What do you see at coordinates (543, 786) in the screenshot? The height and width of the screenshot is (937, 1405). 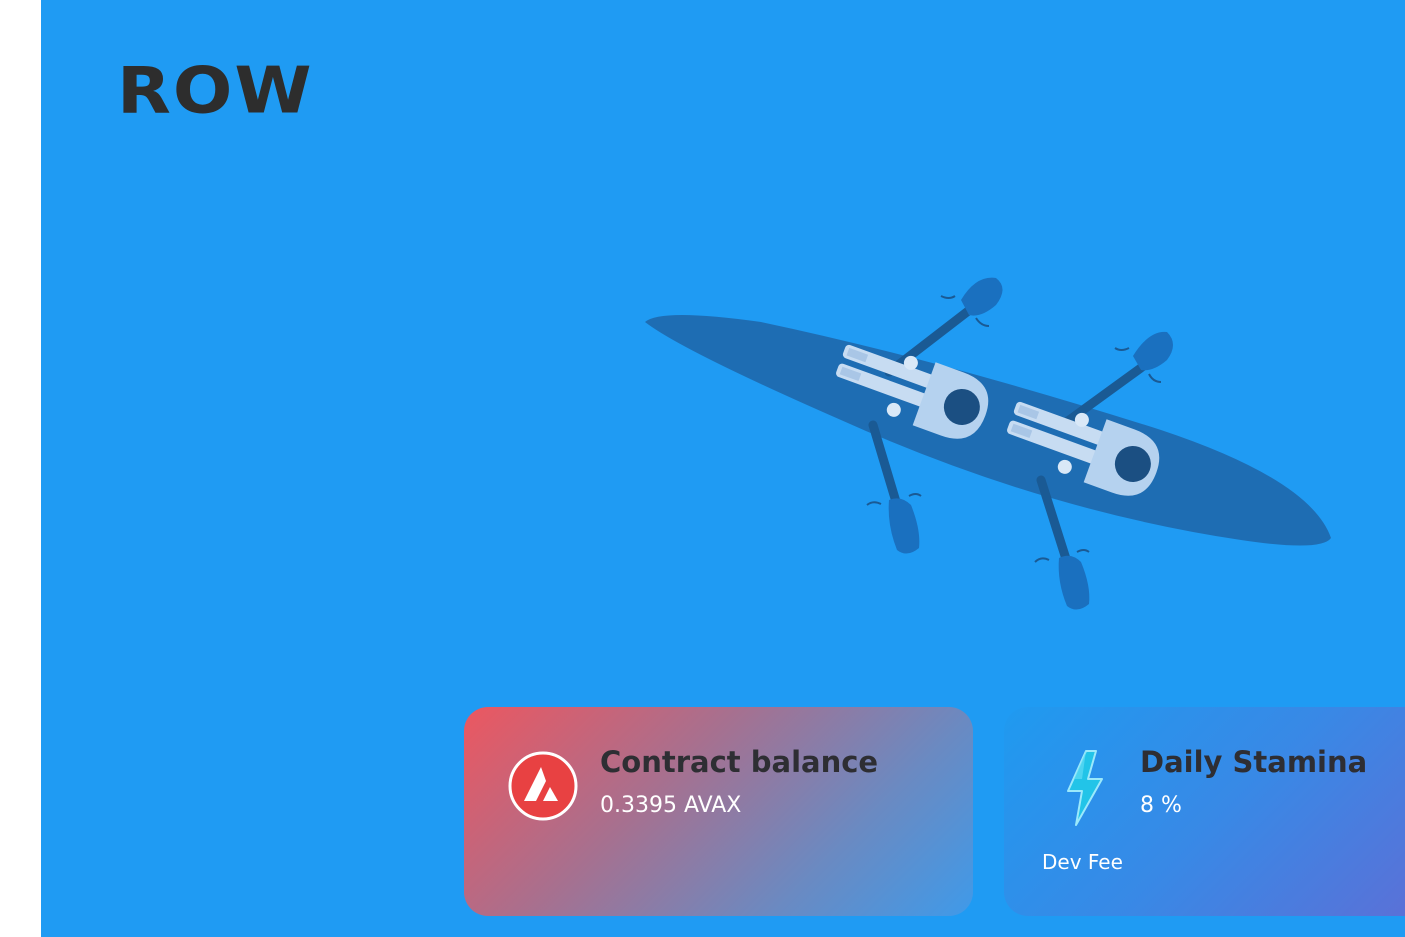 I see `avalanche-icon` at bounding box center [543, 786].